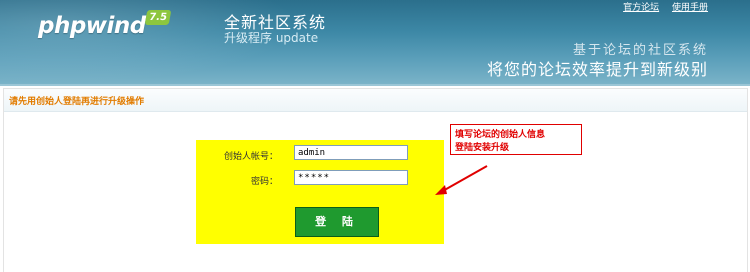 The width and height of the screenshot is (750, 272). I want to click on password-label: 密码：, so click(264, 182).